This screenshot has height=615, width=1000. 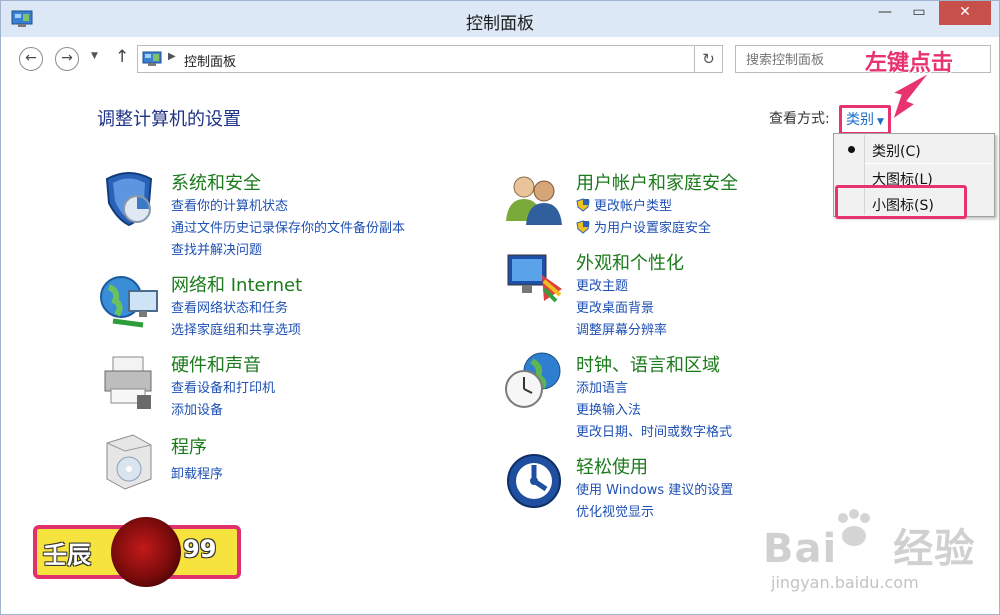 I want to click on printer-icon, so click(x=128, y=382).